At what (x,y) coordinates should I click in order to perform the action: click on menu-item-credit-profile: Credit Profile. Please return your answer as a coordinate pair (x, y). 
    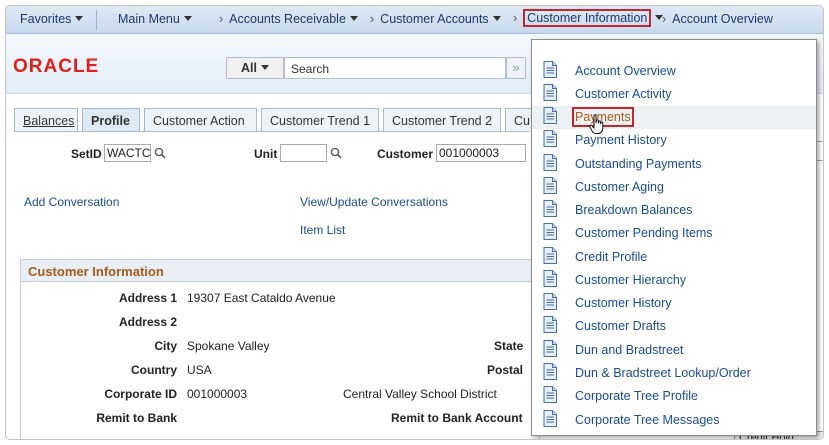
    Looking at the image, I should click on (674, 257).